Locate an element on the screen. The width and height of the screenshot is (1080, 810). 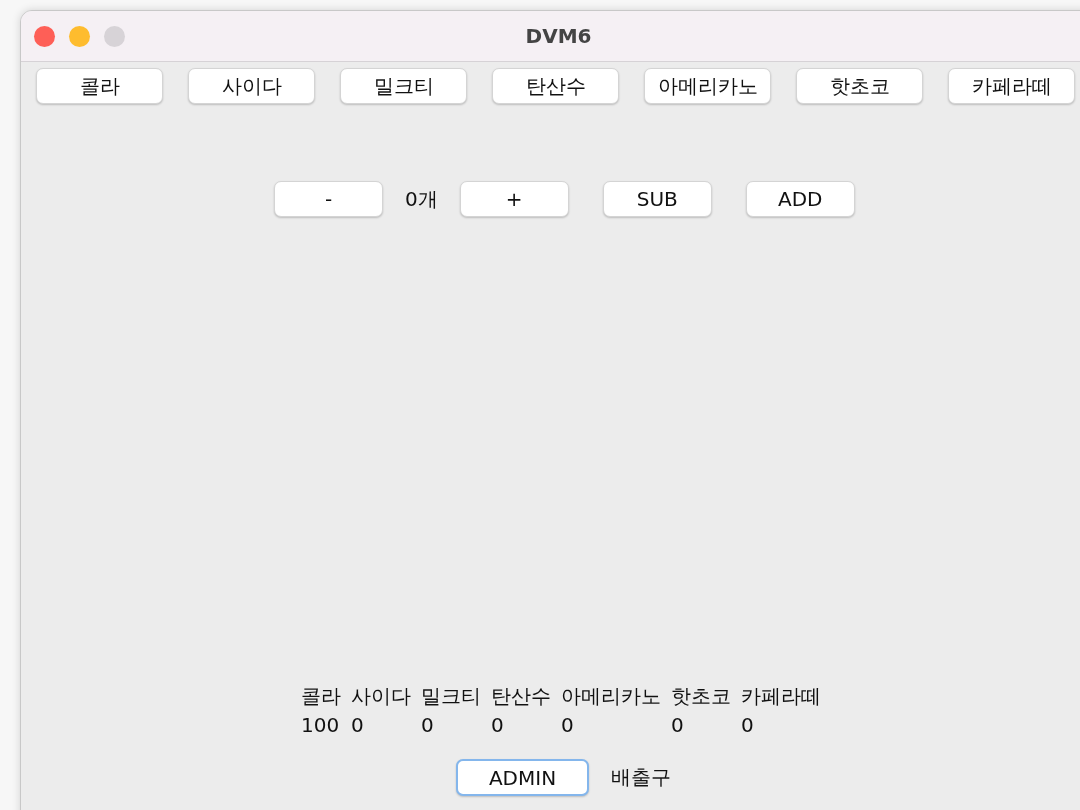
product-button: 핫초코 is located at coordinates (859, 86).